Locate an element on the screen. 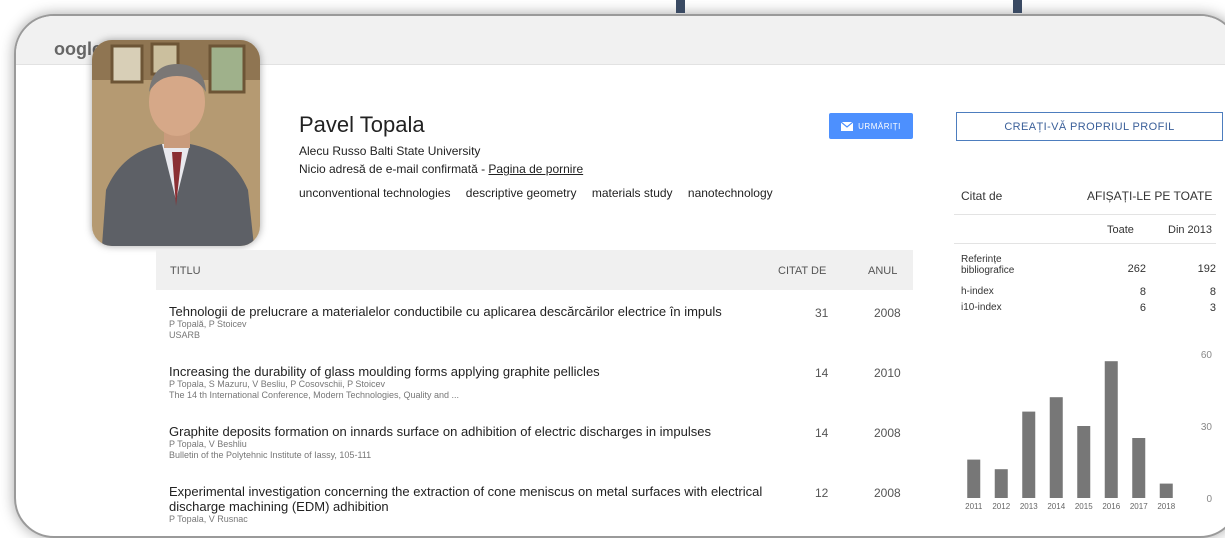 Image resolution: width=1225 pixels, height=538 pixels. stat-label: h-index is located at coordinates (977, 291).